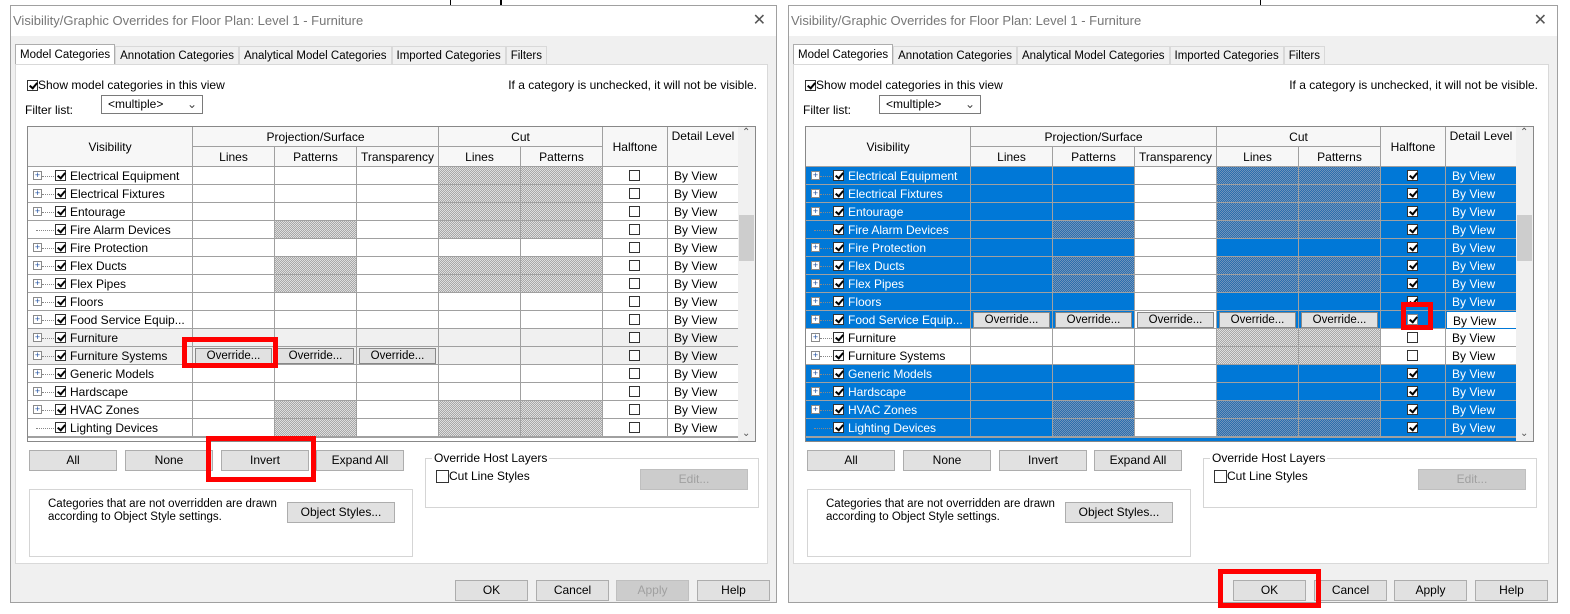  Describe the element at coordinates (315, 55) in the screenshot. I see `tab-analytical-model-categories: Analytical Model Categories` at that location.